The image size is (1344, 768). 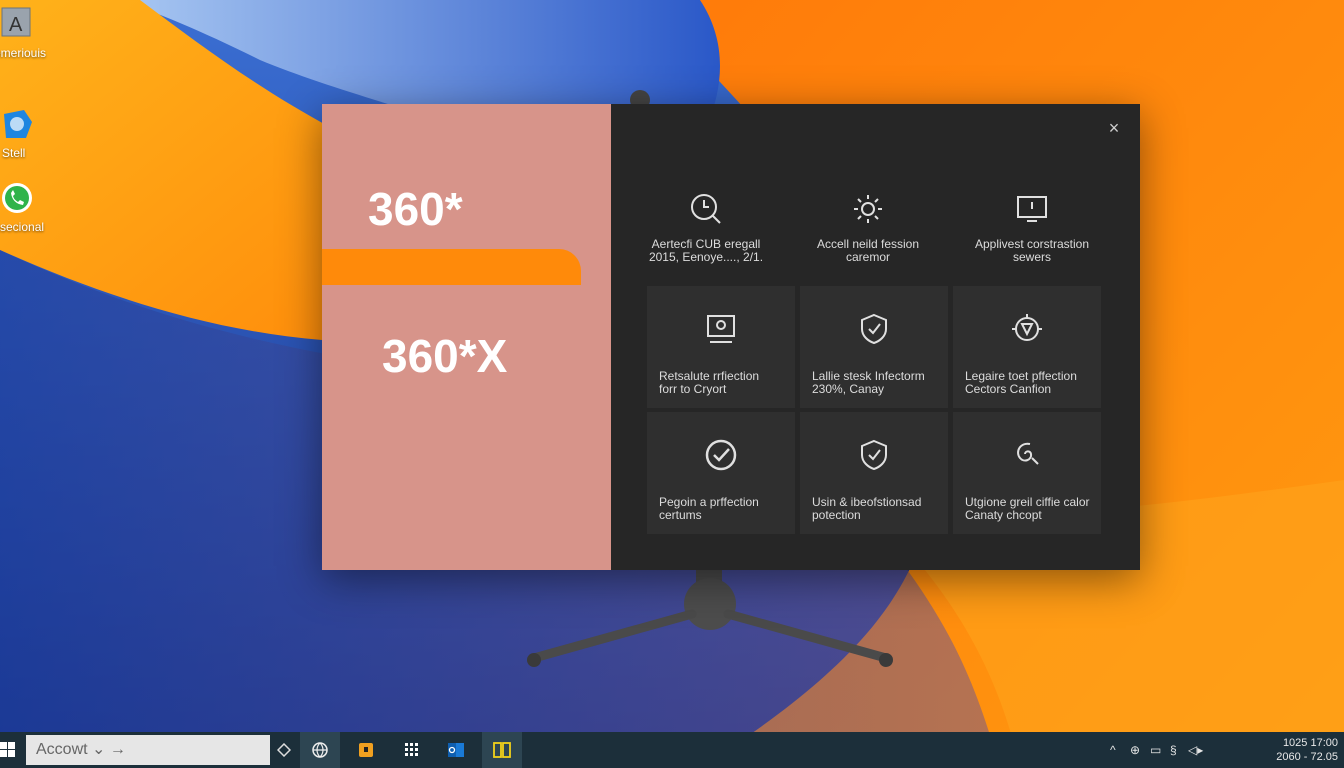 I want to click on tray-overflow-icon: ^, so click(x=1113, y=750).